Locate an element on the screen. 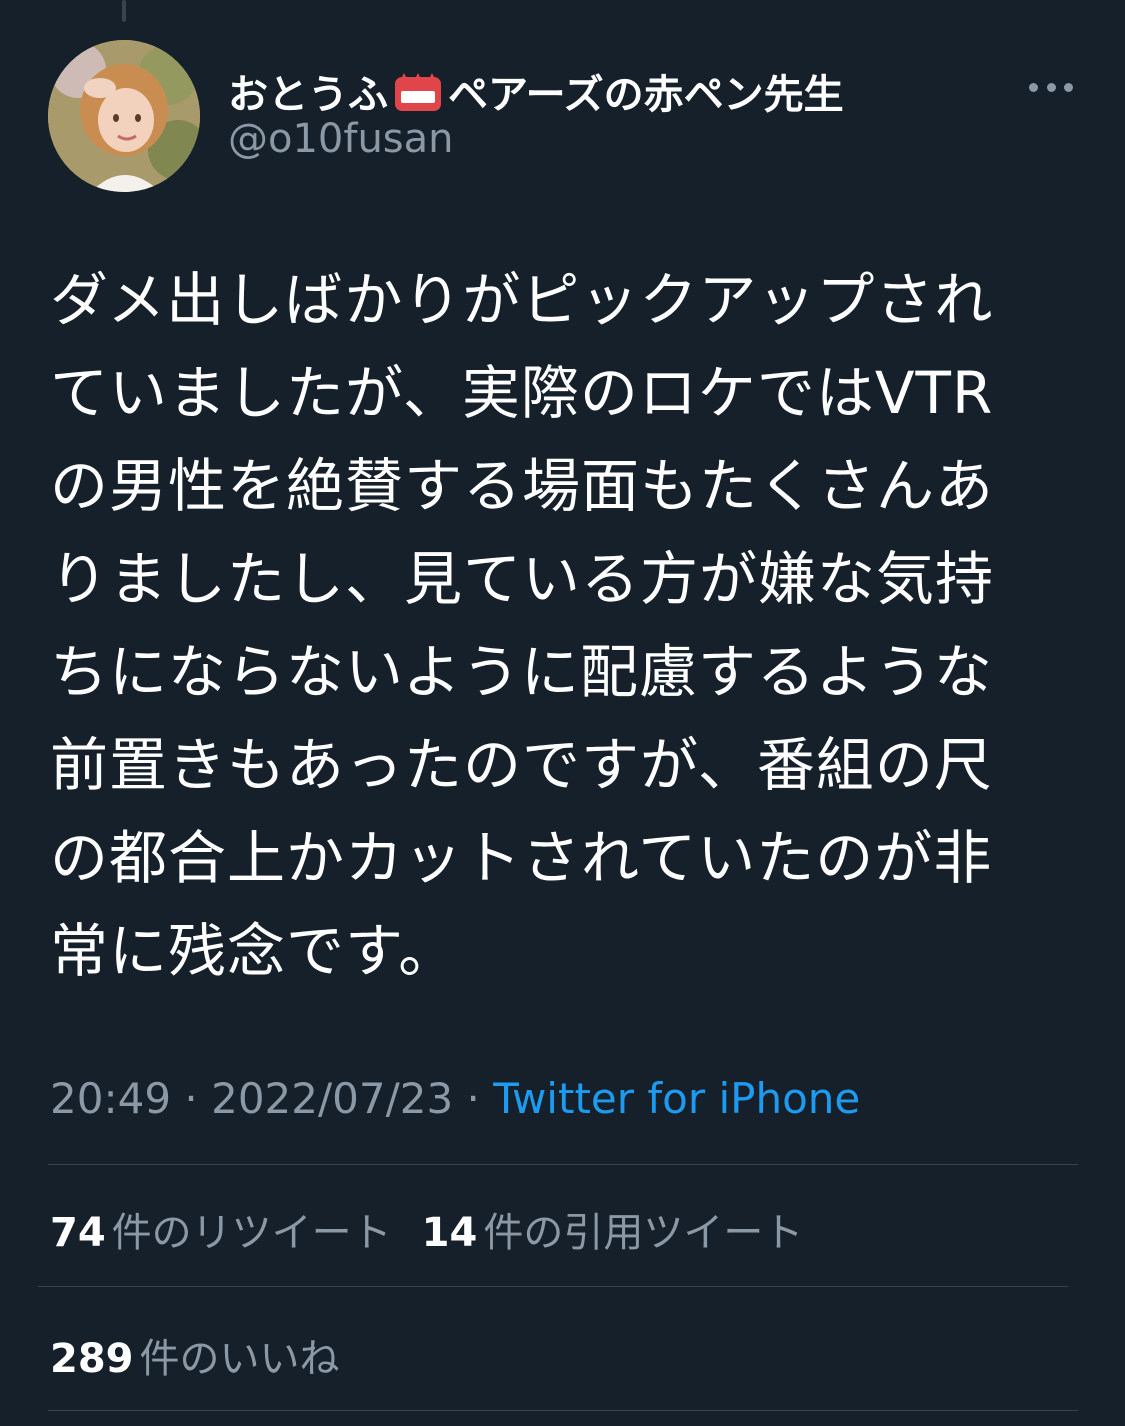 This screenshot has width=1125, height=1426. quotes-label: 件の引用ツイート is located at coordinates (643, 1233).